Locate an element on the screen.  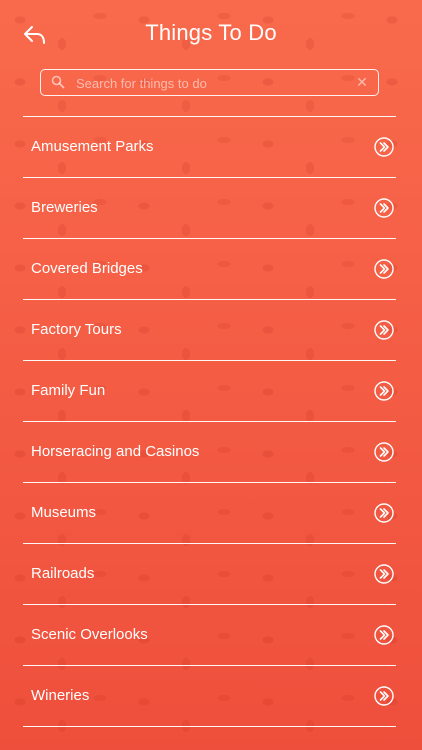
list-item-label: Family Fun is located at coordinates (68, 390).